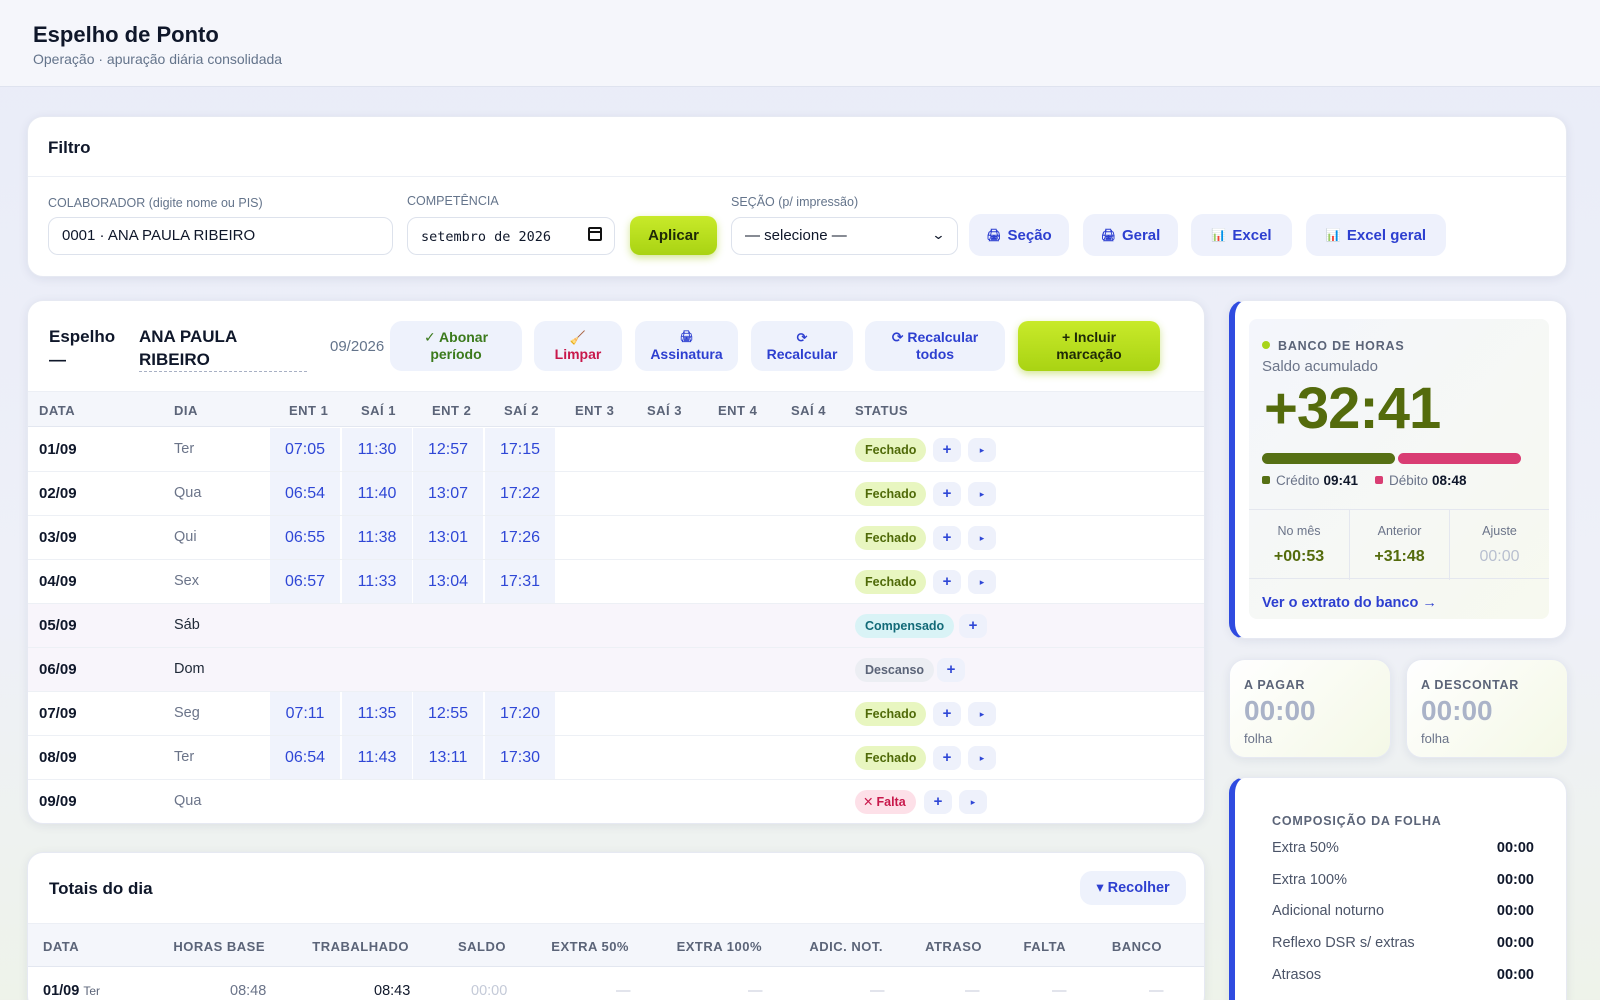 The width and height of the screenshot is (1600, 1000). I want to click on excel-button: 📊 Excel, so click(1241, 235).